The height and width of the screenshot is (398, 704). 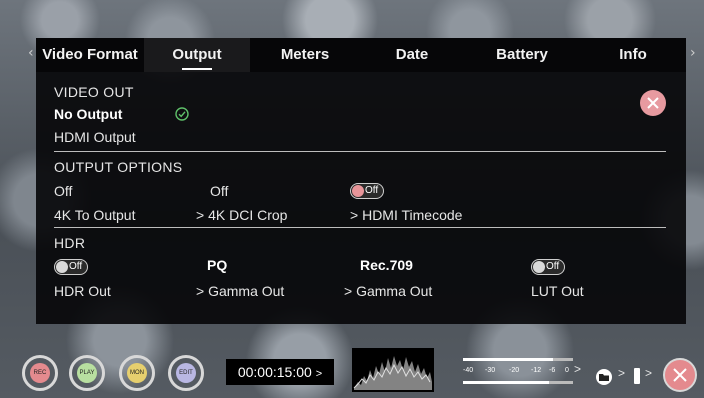 I want to click on chevron-left-icon: ‹, so click(x=31, y=53).